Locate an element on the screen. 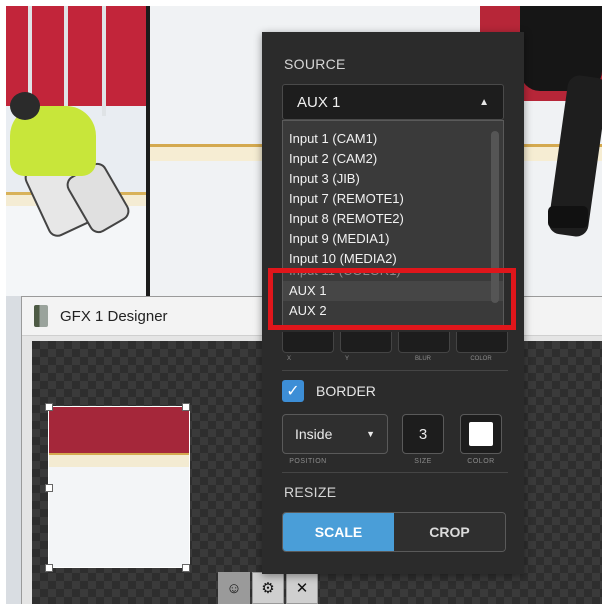 This screenshot has height=605, width=603. source-selected-value: AUX 1 is located at coordinates (319, 102).